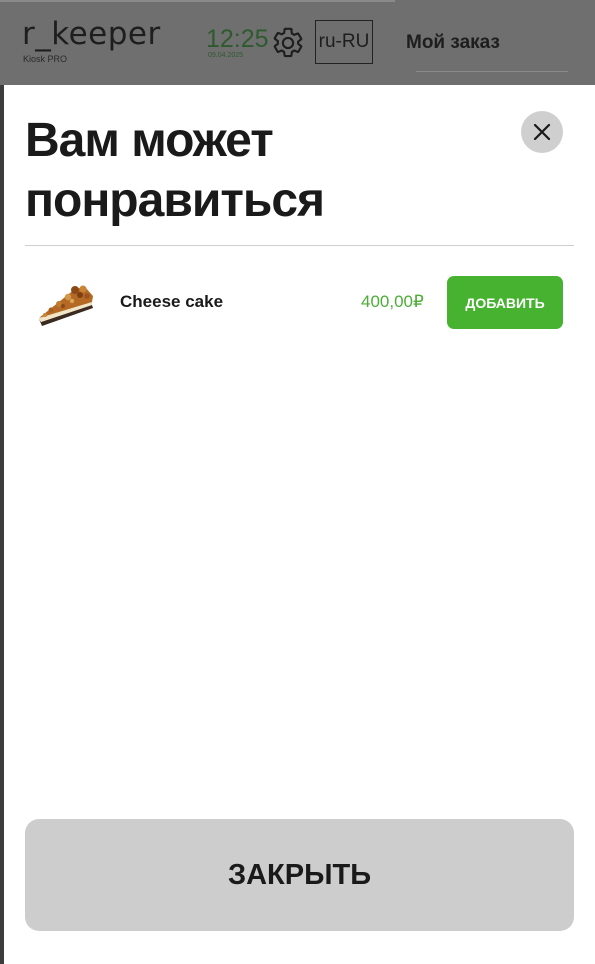 The width and height of the screenshot is (595, 964). What do you see at coordinates (197, 1) in the screenshot?
I see `top-strip` at bounding box center [197, 1].